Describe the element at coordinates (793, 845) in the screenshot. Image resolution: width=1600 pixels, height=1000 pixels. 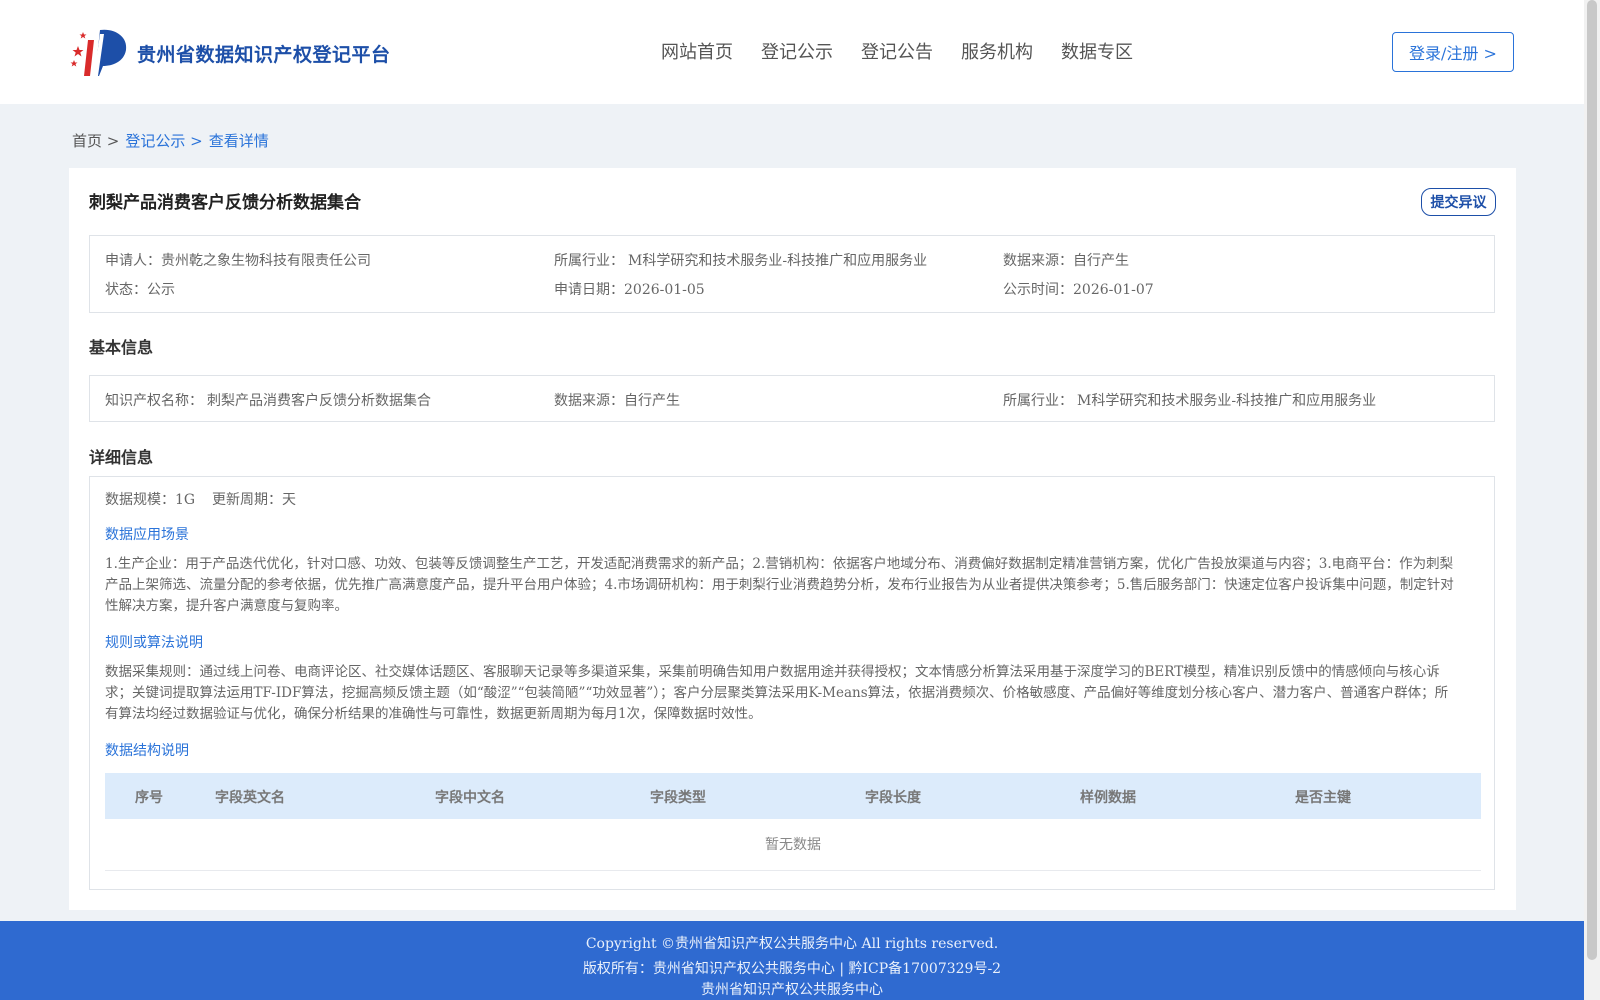
I see `table-empty-state: 暂无数据` at that location.